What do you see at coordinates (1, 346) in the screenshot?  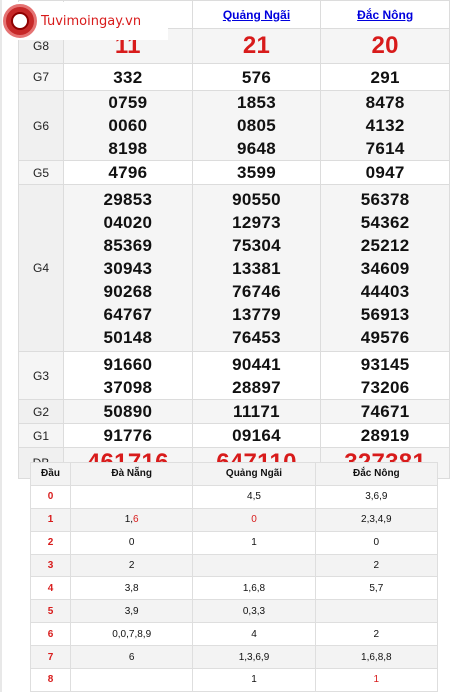 I see `page-left-border` at bounding box center [1, 346].